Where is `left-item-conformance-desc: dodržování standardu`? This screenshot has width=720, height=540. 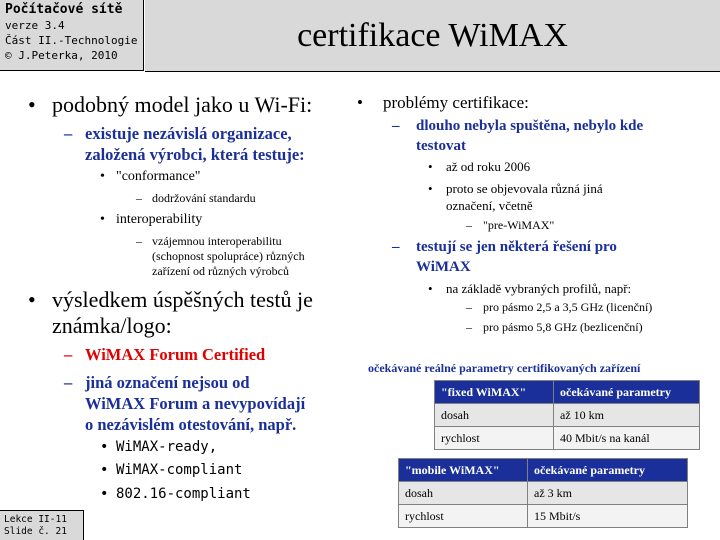
left-item-conformance-desc: dodržování standardu is located at coordinates (204, 198).